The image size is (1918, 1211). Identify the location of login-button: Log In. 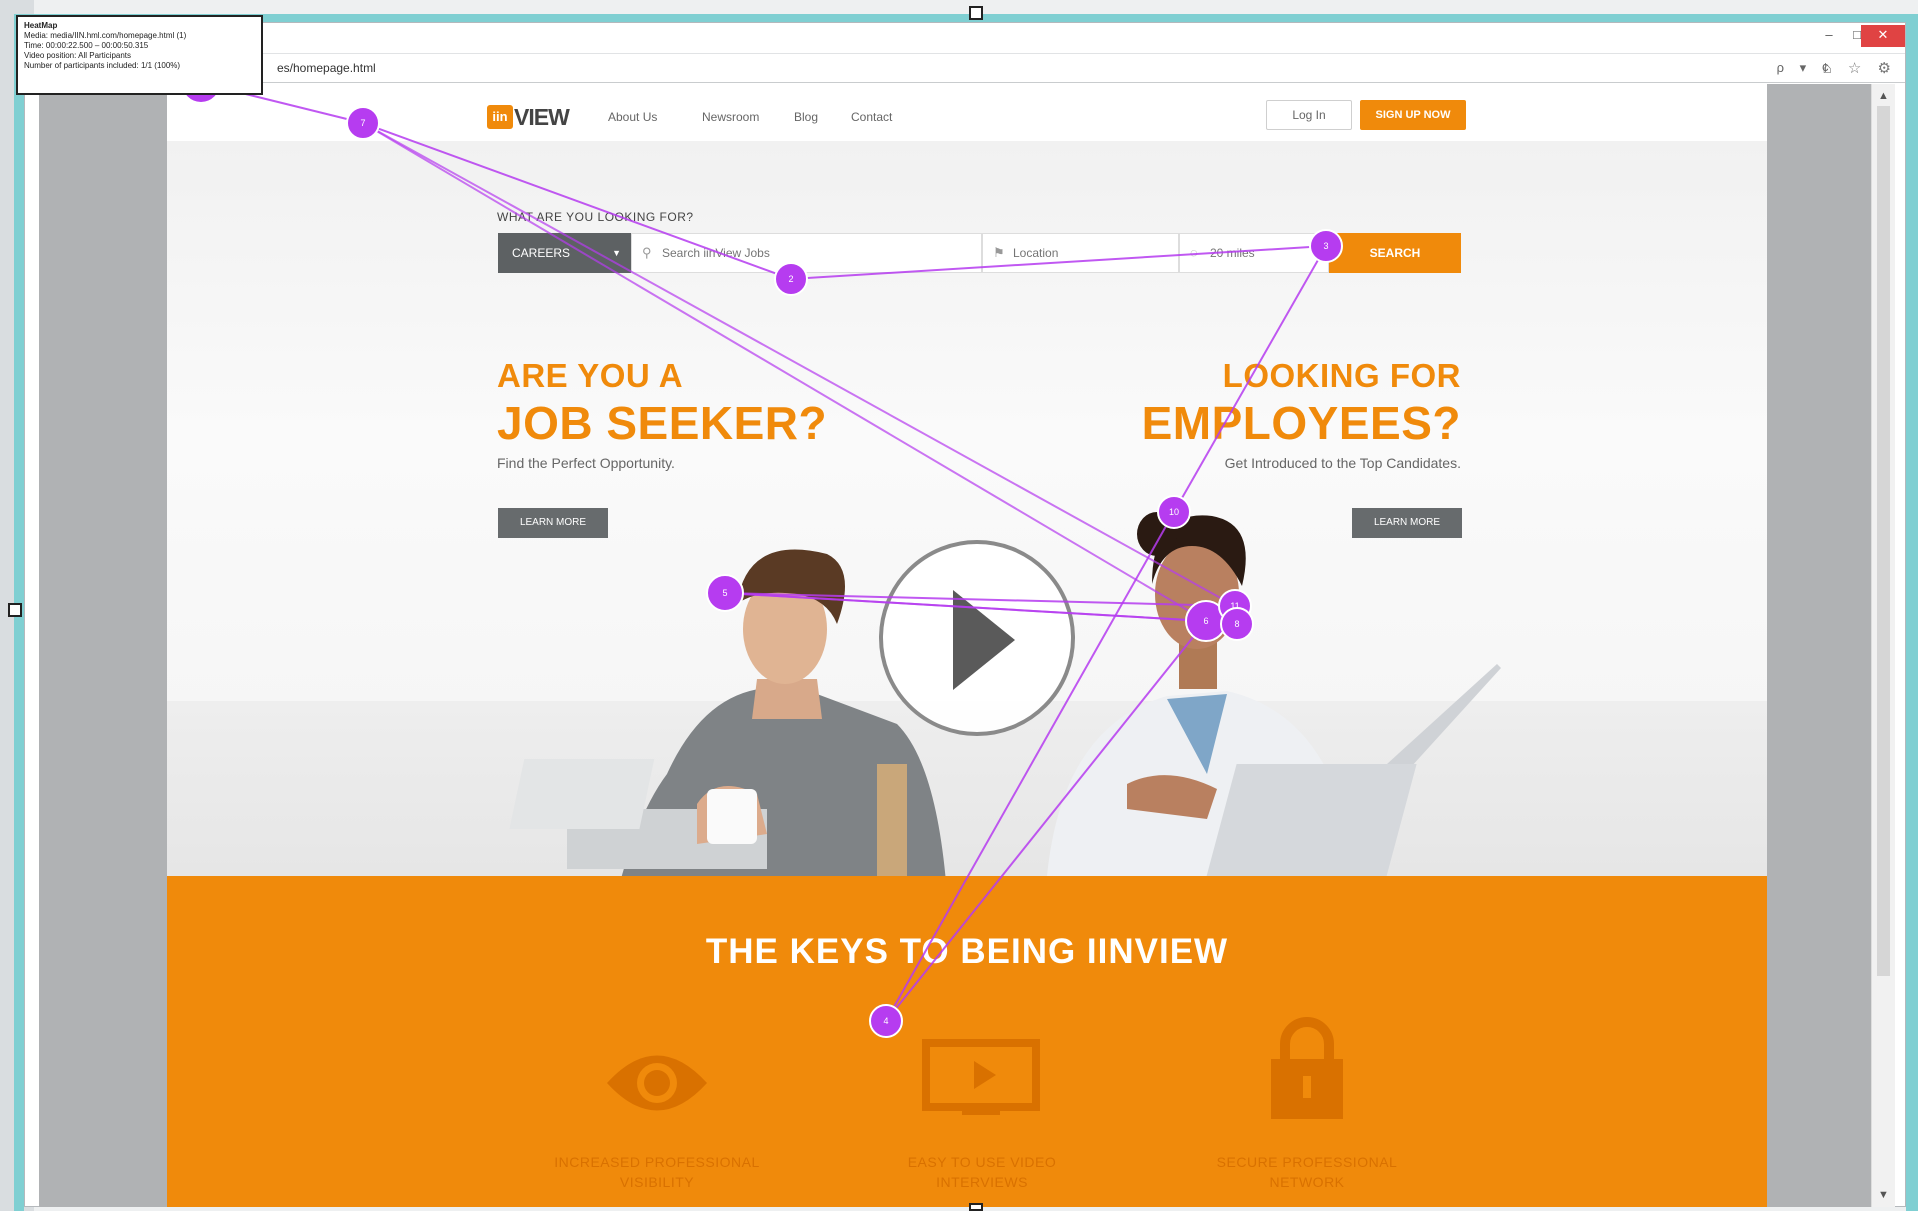
(1309, 115).